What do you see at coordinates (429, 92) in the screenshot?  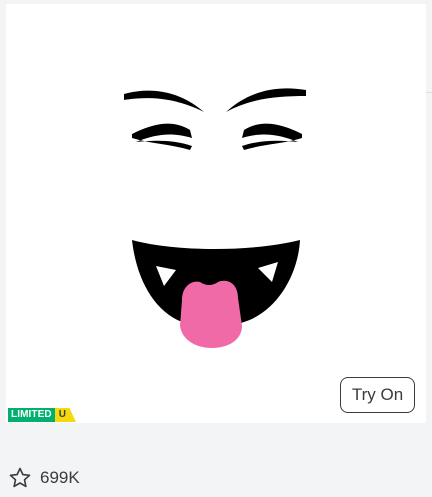 I see `divider` at bounding box center [429, 92].